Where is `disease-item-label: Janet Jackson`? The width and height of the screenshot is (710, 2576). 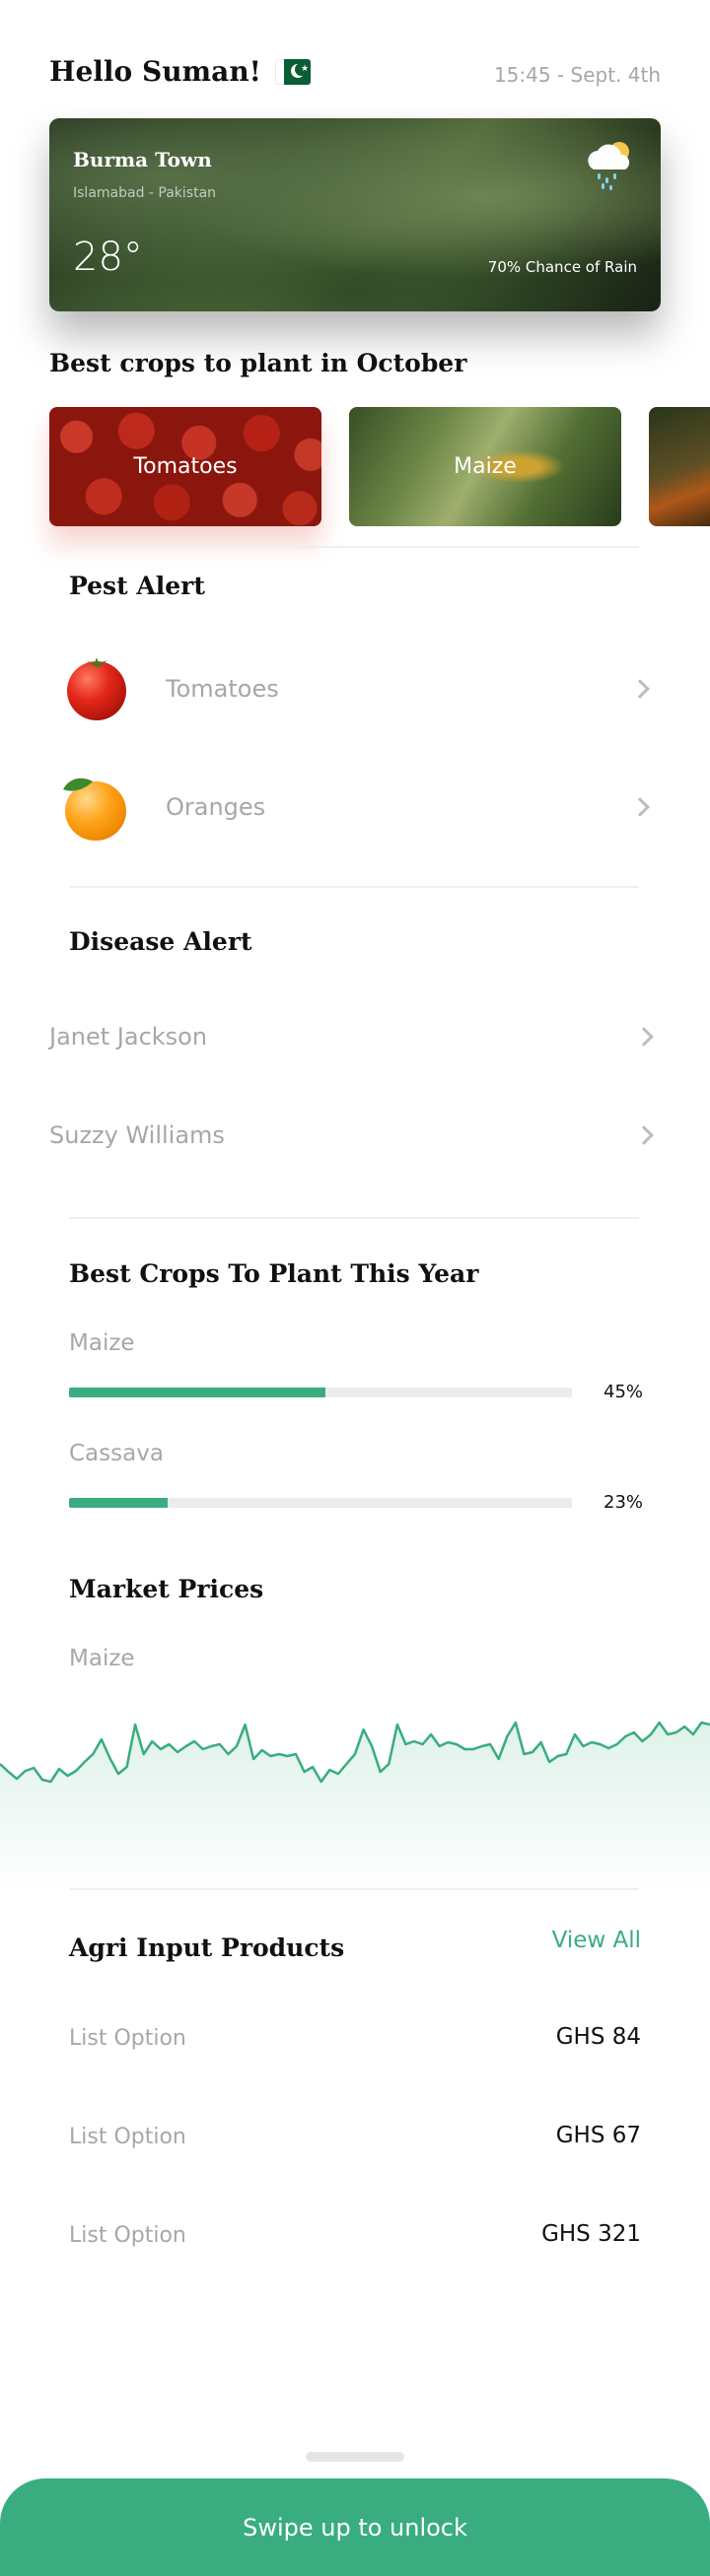 disease-item-label: Janet Jackson is located at coordinates (128, 1037).